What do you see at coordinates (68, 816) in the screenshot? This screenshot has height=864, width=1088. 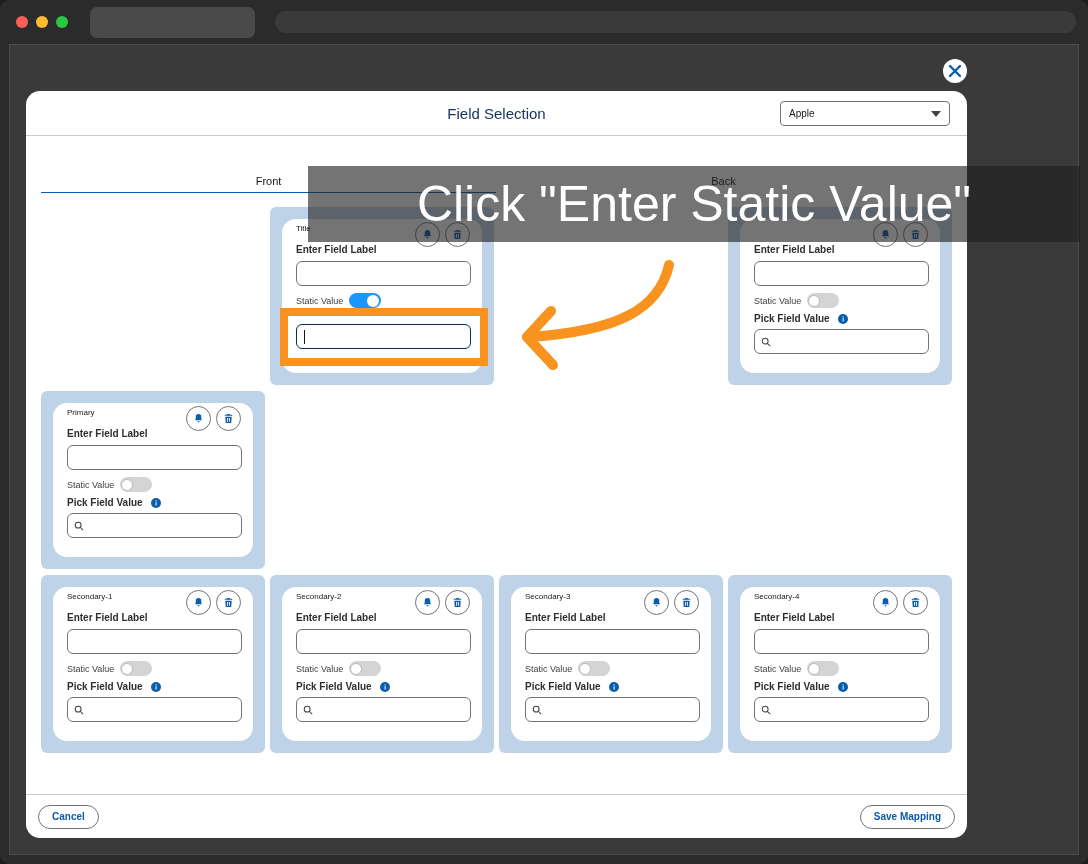 I see `cancel-button: Cancel` at bounding box center [68, 816].